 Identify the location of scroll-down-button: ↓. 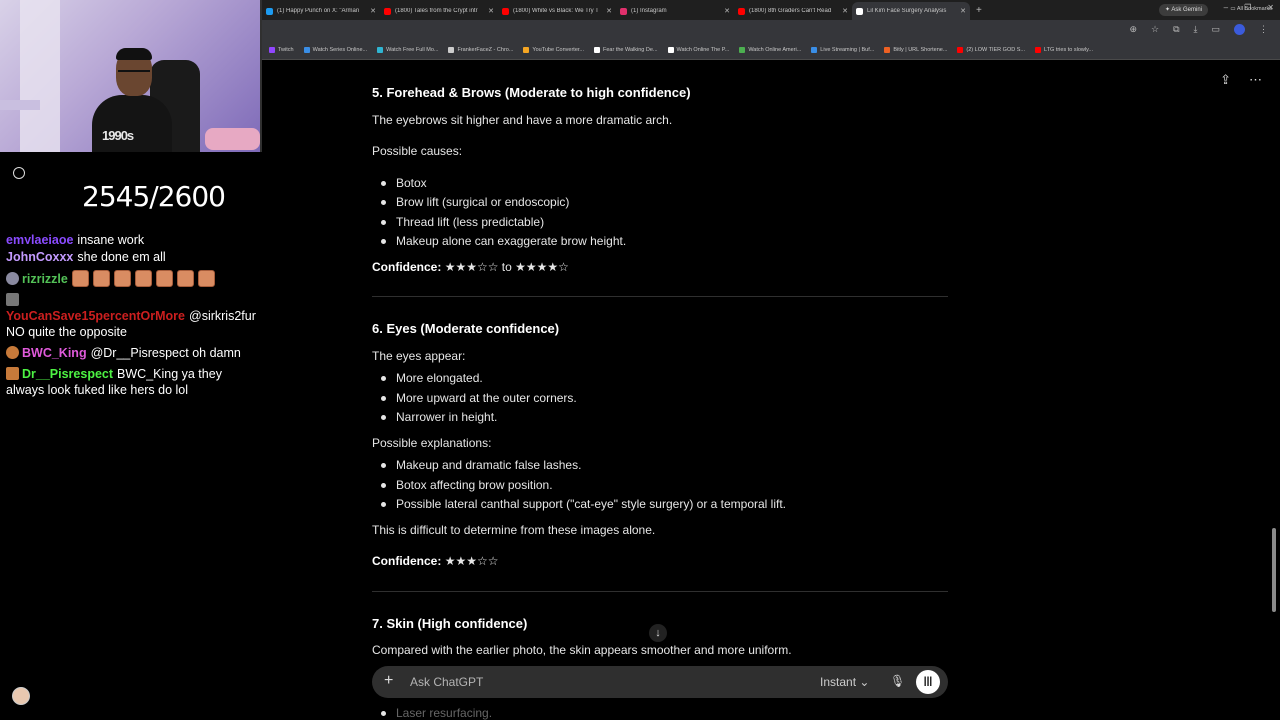
(658, 633).